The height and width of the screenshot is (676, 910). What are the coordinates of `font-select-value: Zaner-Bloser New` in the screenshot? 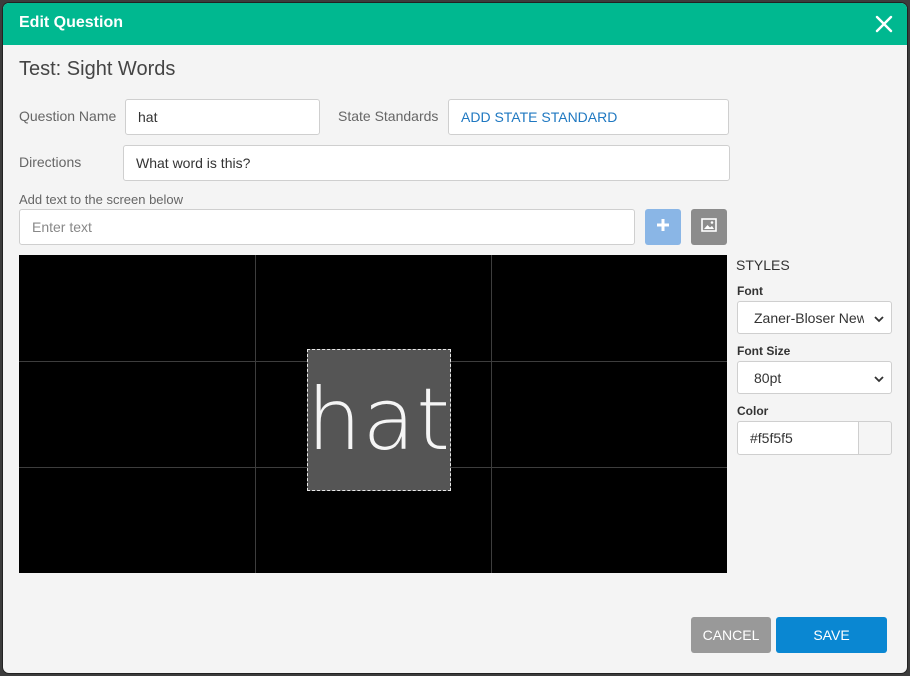 It's located at (809, 317).